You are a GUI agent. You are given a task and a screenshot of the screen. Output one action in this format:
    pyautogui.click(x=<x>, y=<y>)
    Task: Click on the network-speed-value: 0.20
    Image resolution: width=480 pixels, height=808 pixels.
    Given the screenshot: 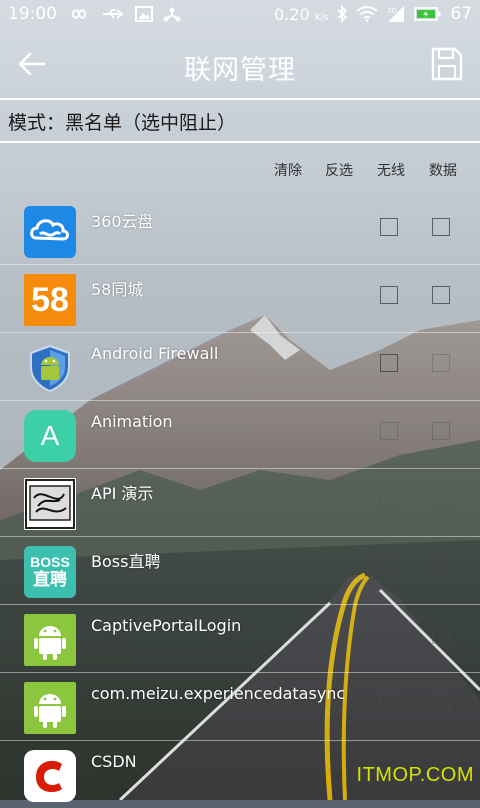 What is the action you would take?
    pyautogui.click(x=292, y=14)
    